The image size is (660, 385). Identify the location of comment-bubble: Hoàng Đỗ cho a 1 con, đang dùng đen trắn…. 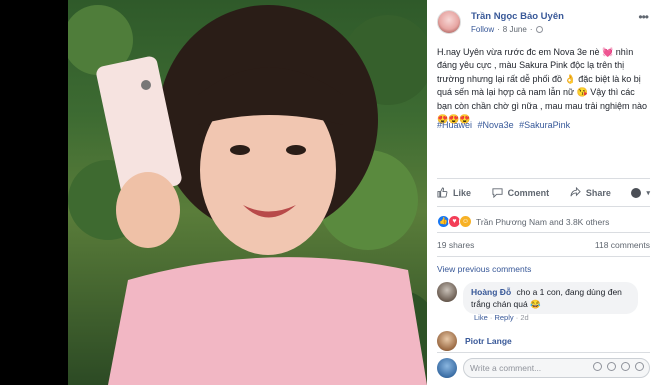
(550, 298).